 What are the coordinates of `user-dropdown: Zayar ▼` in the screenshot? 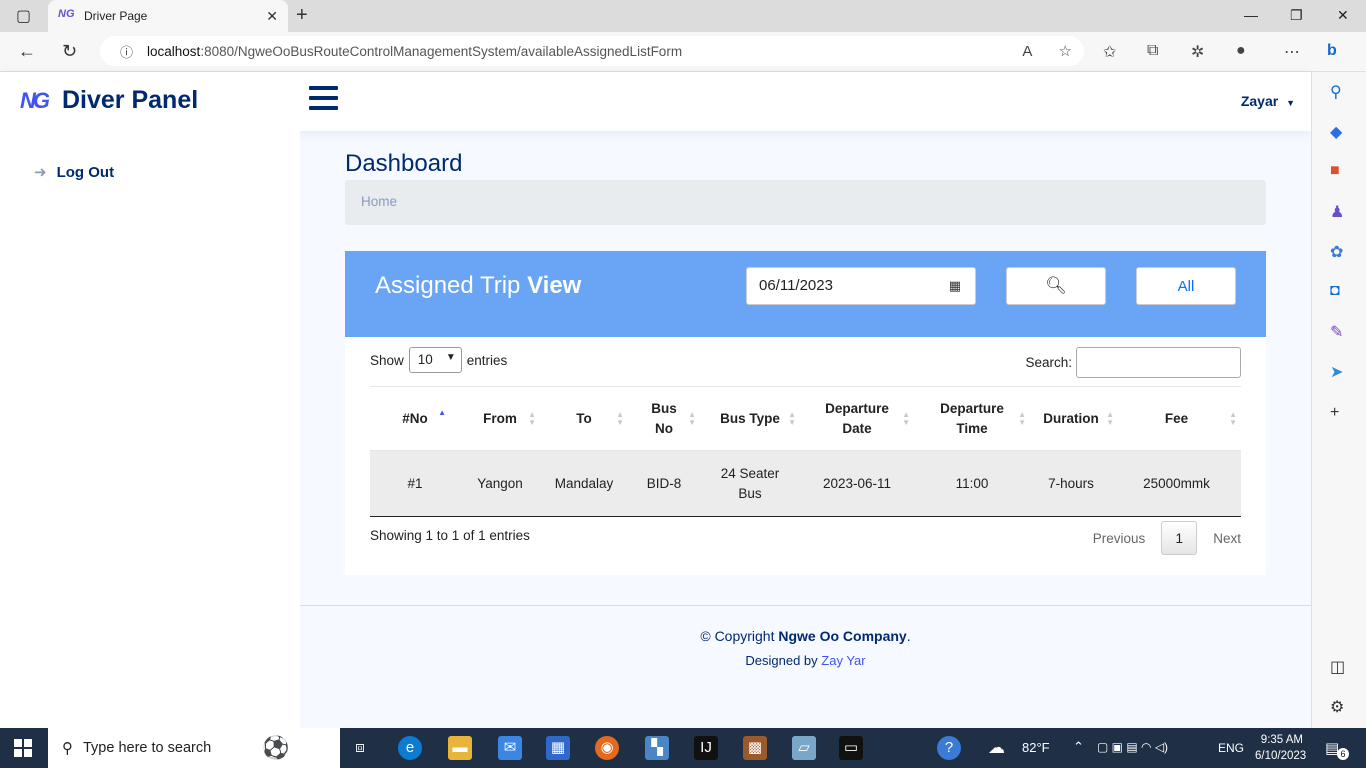 It's located at (1268, 101).